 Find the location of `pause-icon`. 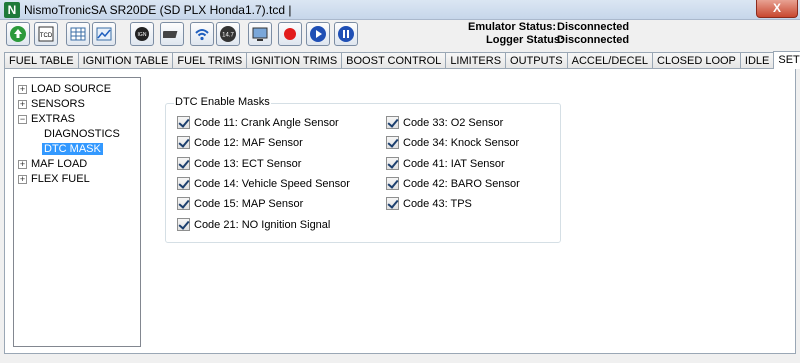

pause-icon is located at coordinates (346, 34).